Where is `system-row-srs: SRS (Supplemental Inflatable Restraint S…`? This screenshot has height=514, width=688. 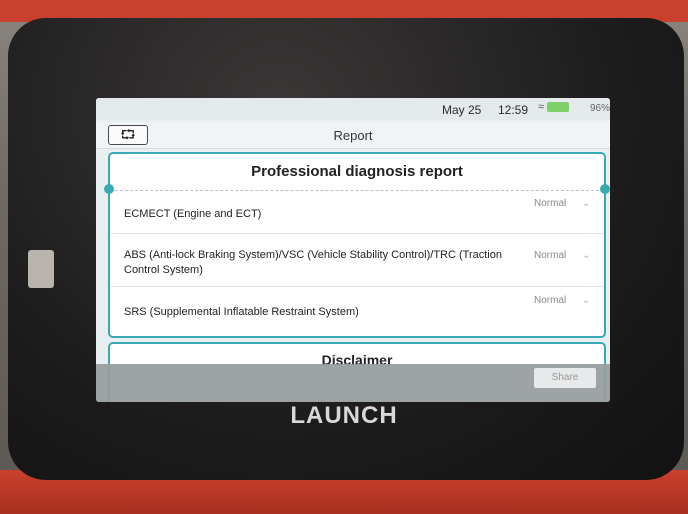
system-row-srs: SRS (Supplemental Inflatable Restraint S… is located at coordinates (357, 311).